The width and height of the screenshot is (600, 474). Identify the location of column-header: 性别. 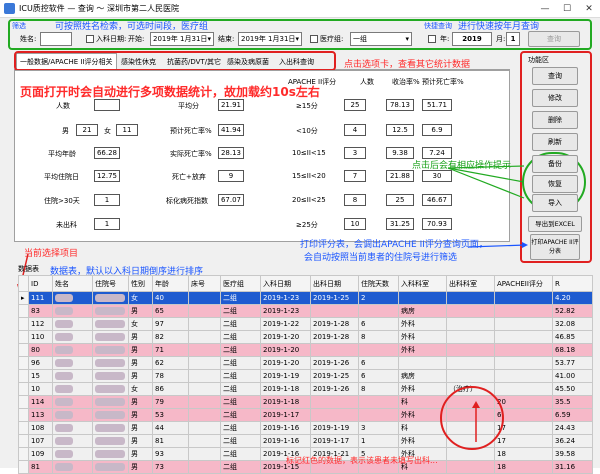
(140, 283).